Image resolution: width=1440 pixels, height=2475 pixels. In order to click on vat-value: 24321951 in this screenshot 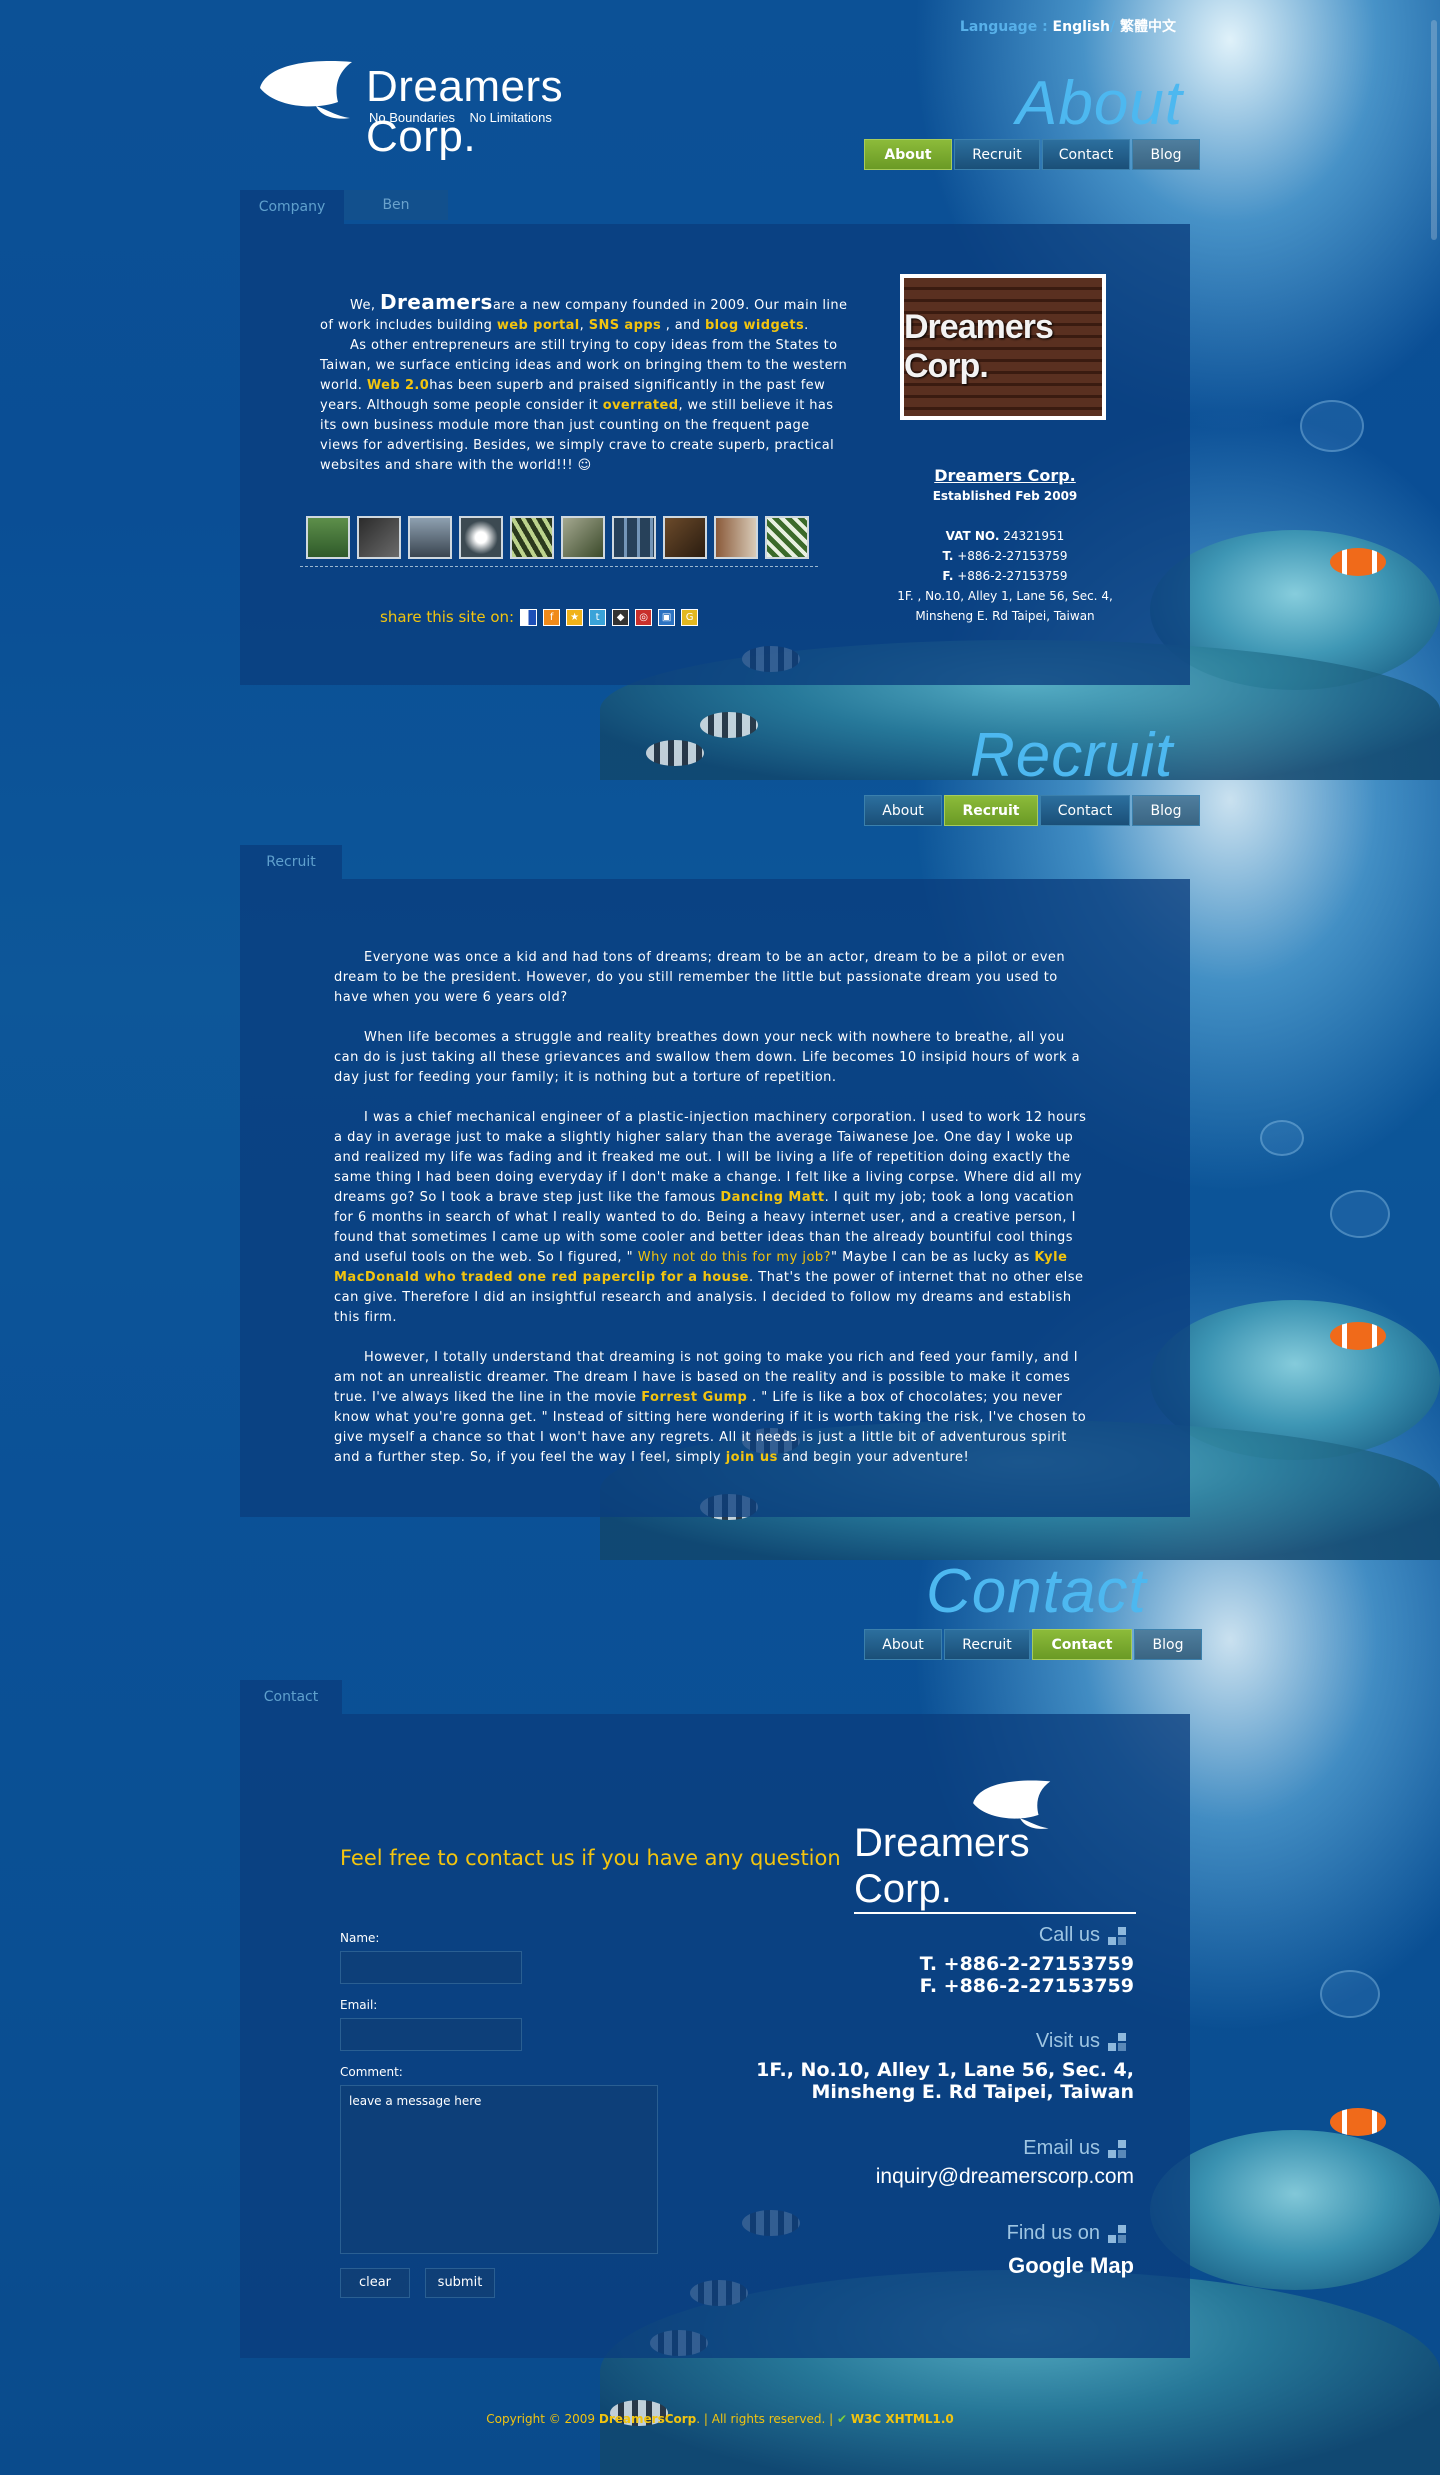, I will do `click(1032, 536)`.